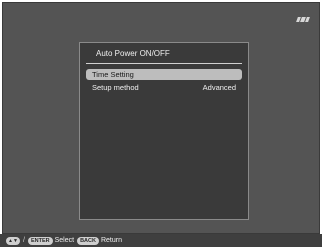 This screenshot has height=247, width=322. I want to click on dialog-title: Auto Power ON/OFF, so click(133, 53).